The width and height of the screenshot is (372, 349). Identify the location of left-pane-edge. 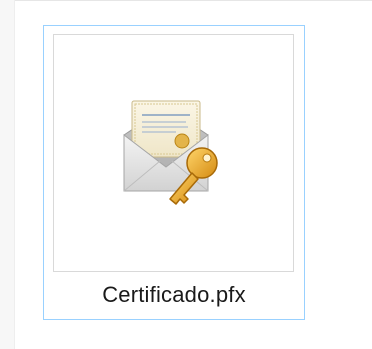
(7, 174).